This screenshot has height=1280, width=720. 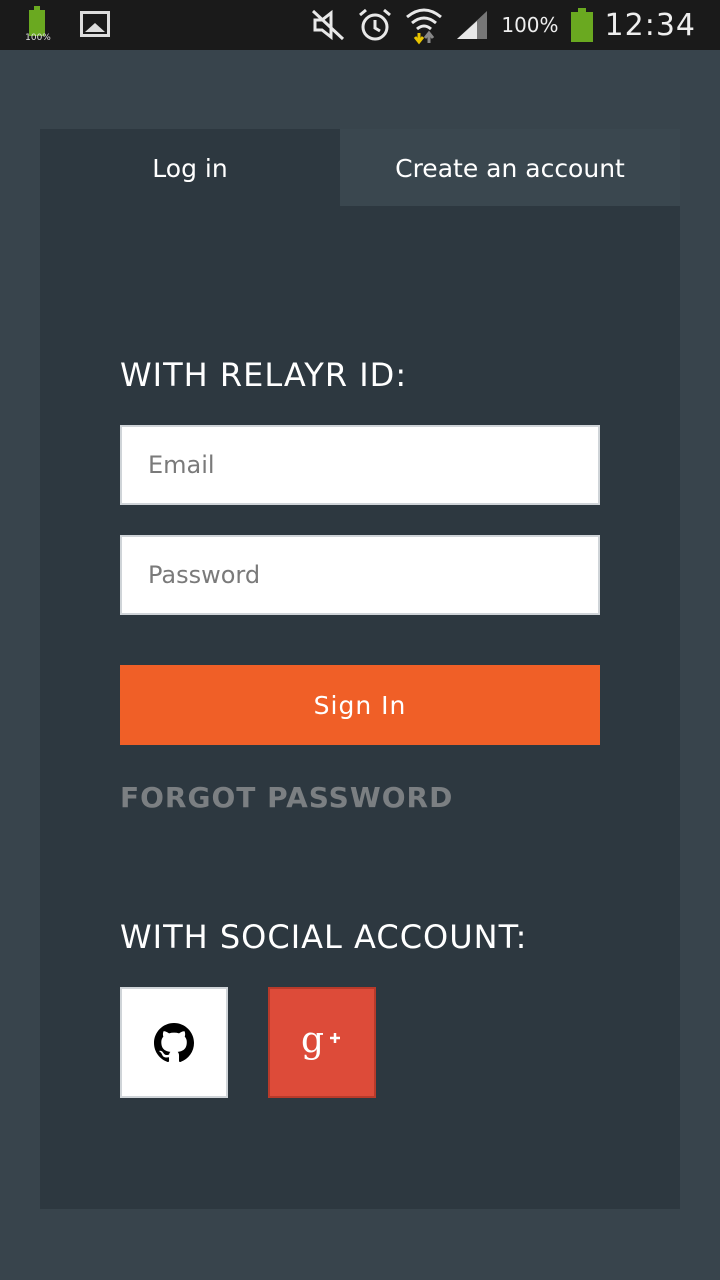 I want to click on battery-small-label: 100%, so click(x=38, y=38).